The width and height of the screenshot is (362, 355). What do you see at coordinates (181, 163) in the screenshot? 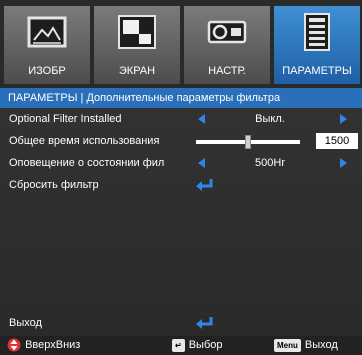
I see `row-reminder: Оповещение о состоянии фил 500Hr` at bounding box center [181, 163].